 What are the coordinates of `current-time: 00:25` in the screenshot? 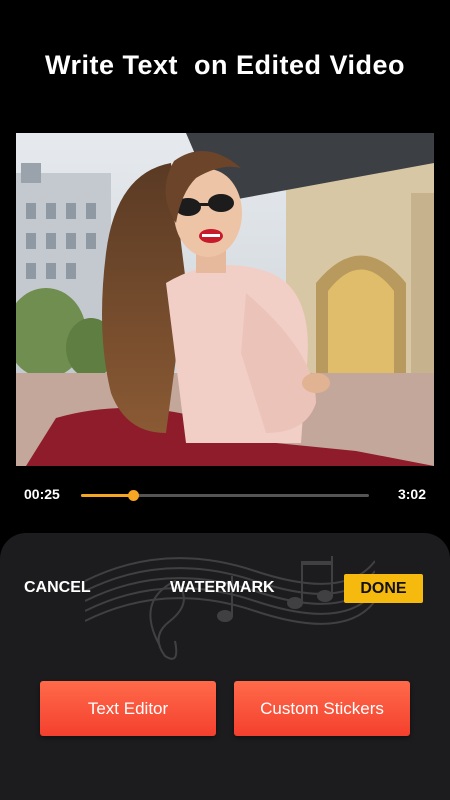 It's located at (42, 494).